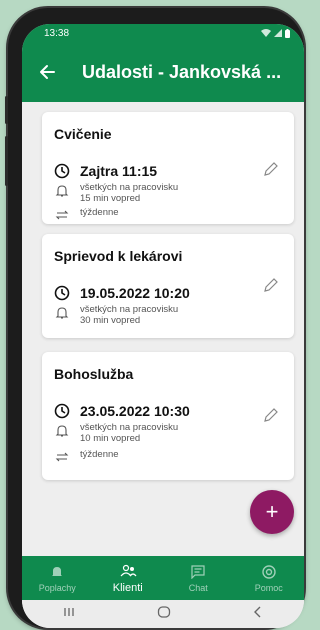 The width and height of the screenshot is (320, 630). Describe the element at coordinates (6, 161) in the screenshot. I see `phone-volume-button` at that location.